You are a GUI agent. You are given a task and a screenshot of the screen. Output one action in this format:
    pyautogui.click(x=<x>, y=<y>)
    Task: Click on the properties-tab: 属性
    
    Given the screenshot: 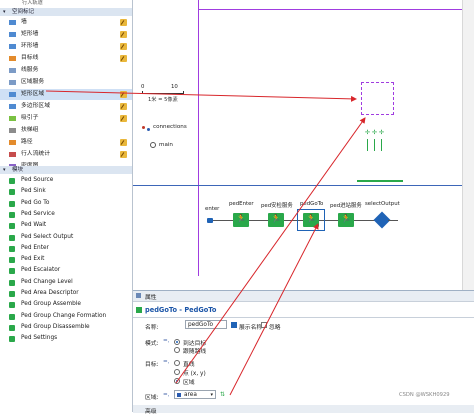 What is the action you would take?
    pyautogui.click(x=151, y=296)
    